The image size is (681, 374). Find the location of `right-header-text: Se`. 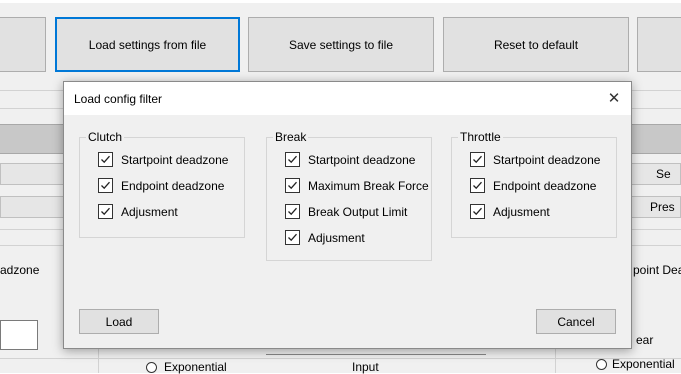

right-header-text: Se is located at coordinates (663, 174).